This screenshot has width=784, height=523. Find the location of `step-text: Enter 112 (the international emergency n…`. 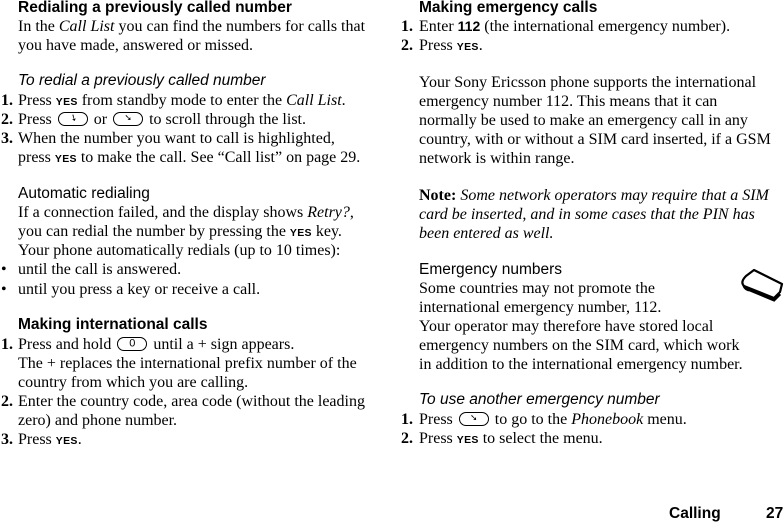

step-text: Enter 112 (the international emergency n… is located at coordinates (575, 26).